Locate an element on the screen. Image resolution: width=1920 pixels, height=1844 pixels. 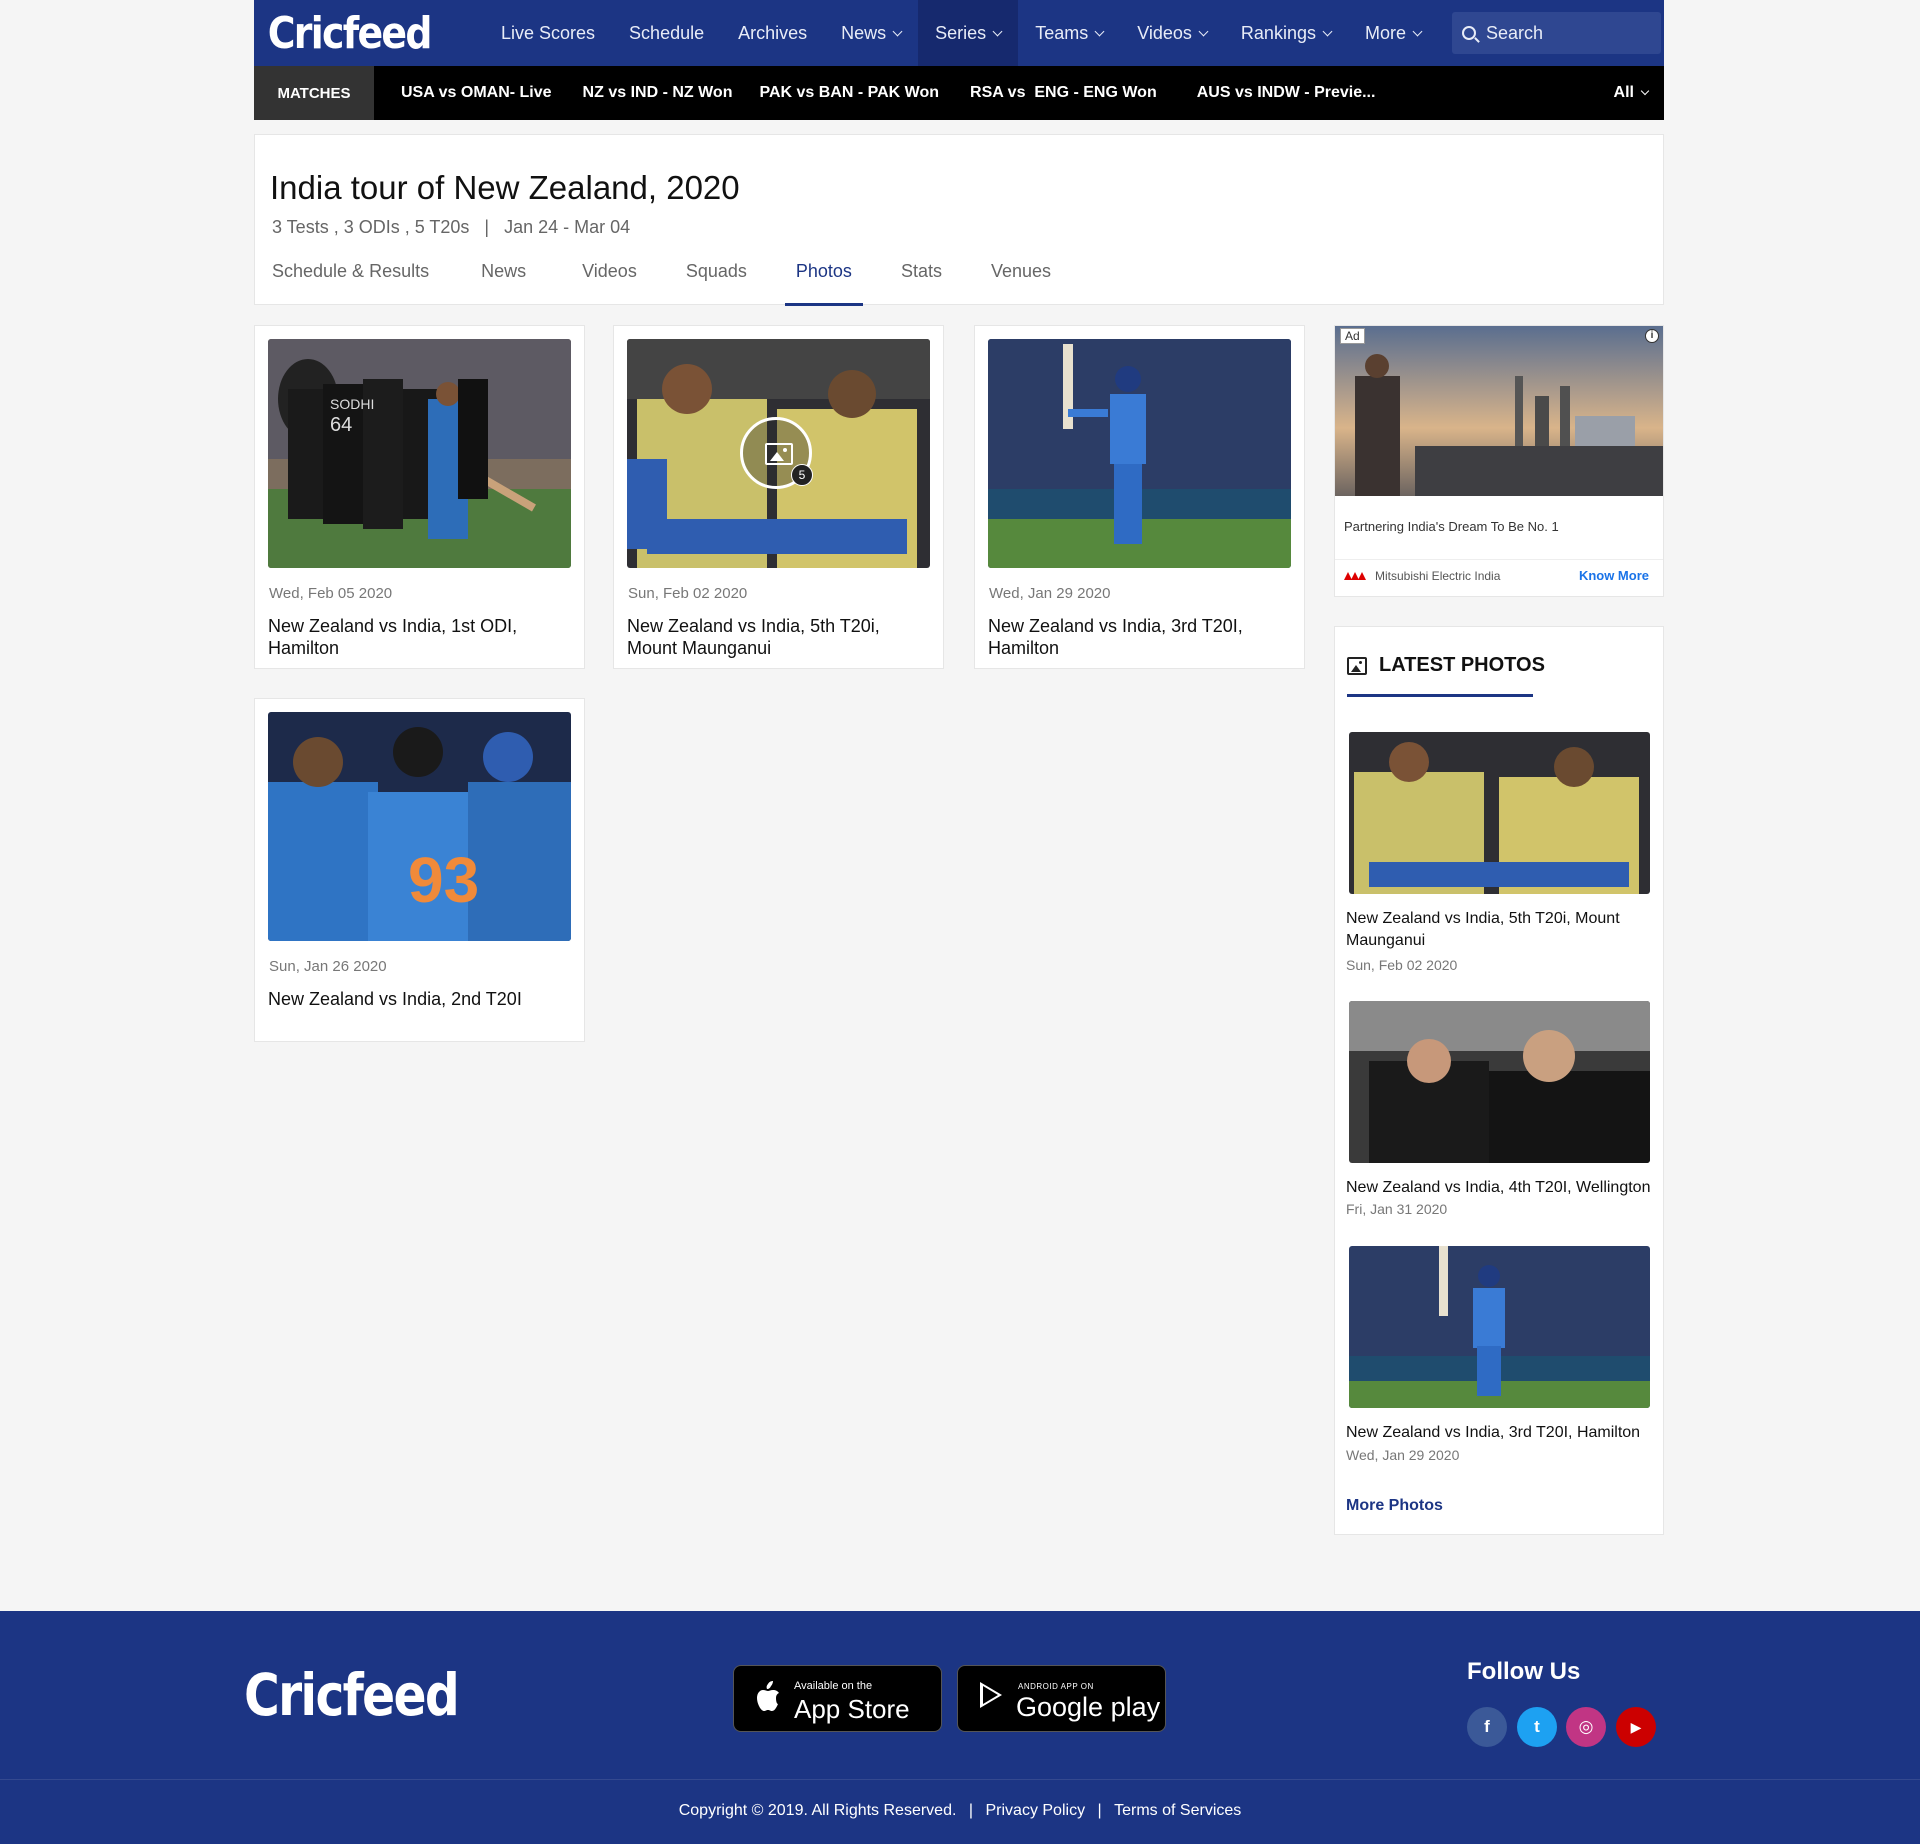
divider is located at coordinates (960, 1779).